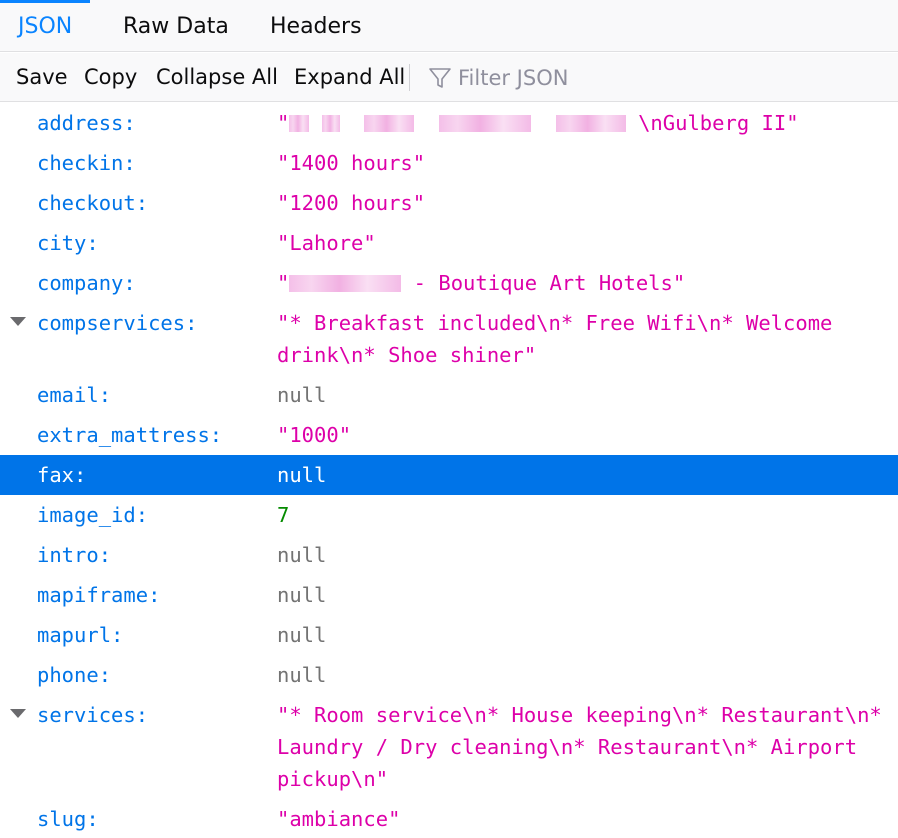  What do you see at coordinates (74, 555) in the screenshot?
I see `json-key: intro:` at bounding box center [74, 555].